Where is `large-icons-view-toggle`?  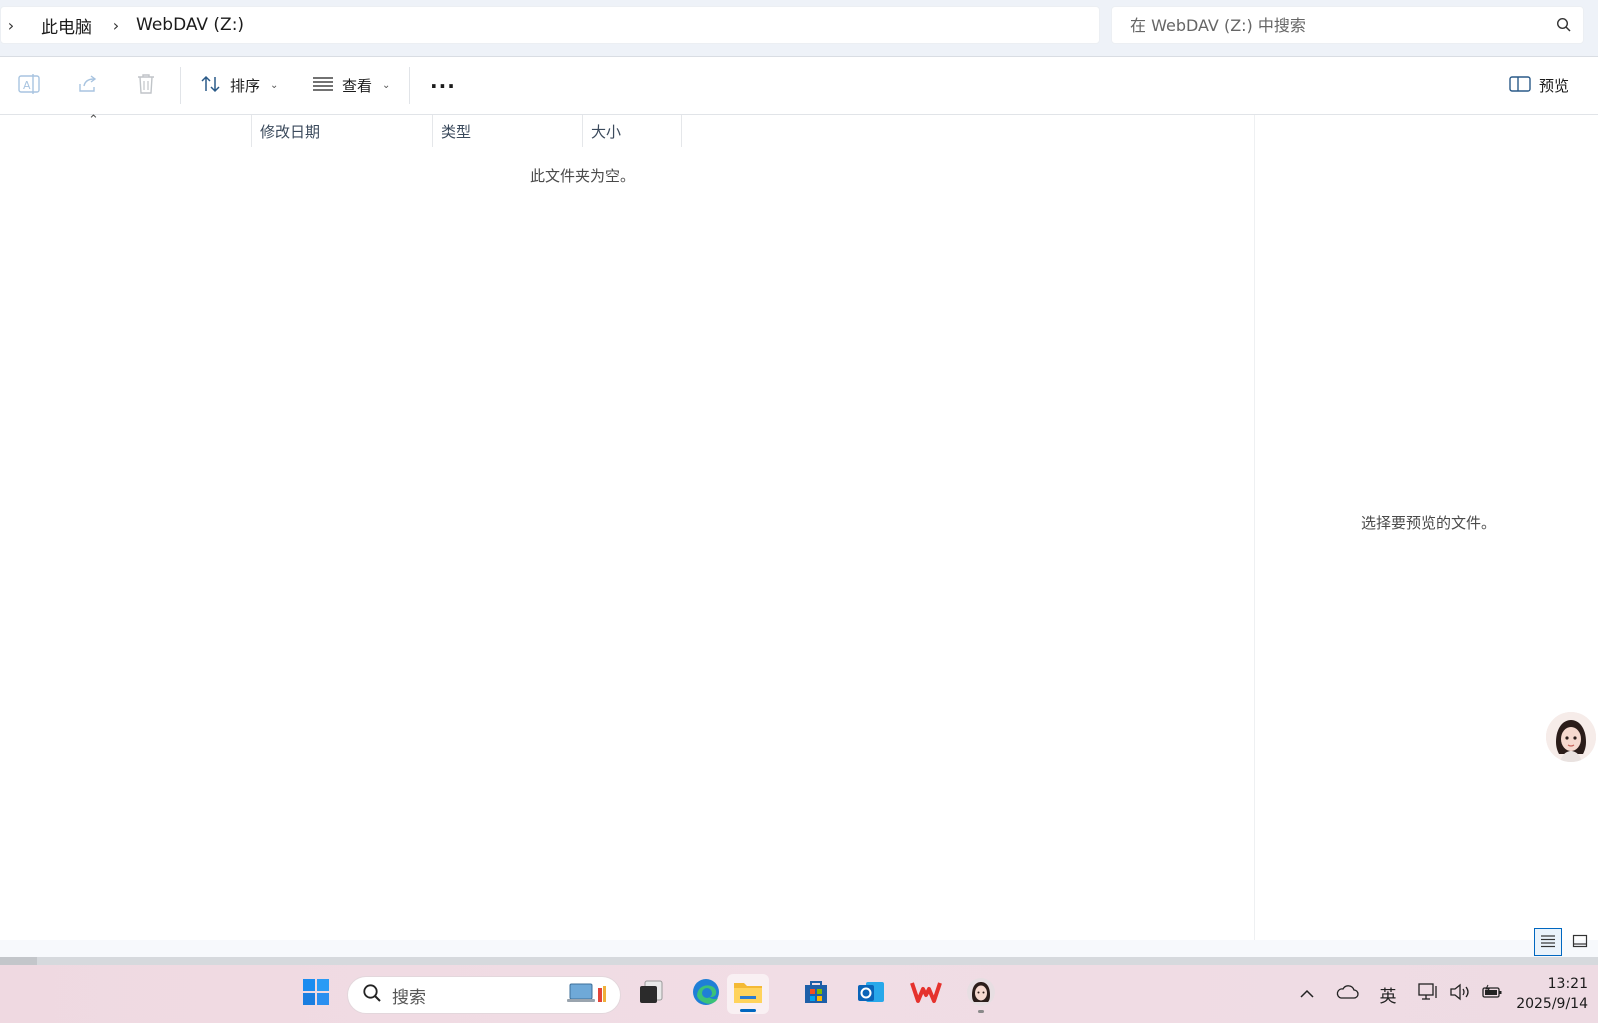
large-icons-view-toggle is located at coordinates (1580, 942).